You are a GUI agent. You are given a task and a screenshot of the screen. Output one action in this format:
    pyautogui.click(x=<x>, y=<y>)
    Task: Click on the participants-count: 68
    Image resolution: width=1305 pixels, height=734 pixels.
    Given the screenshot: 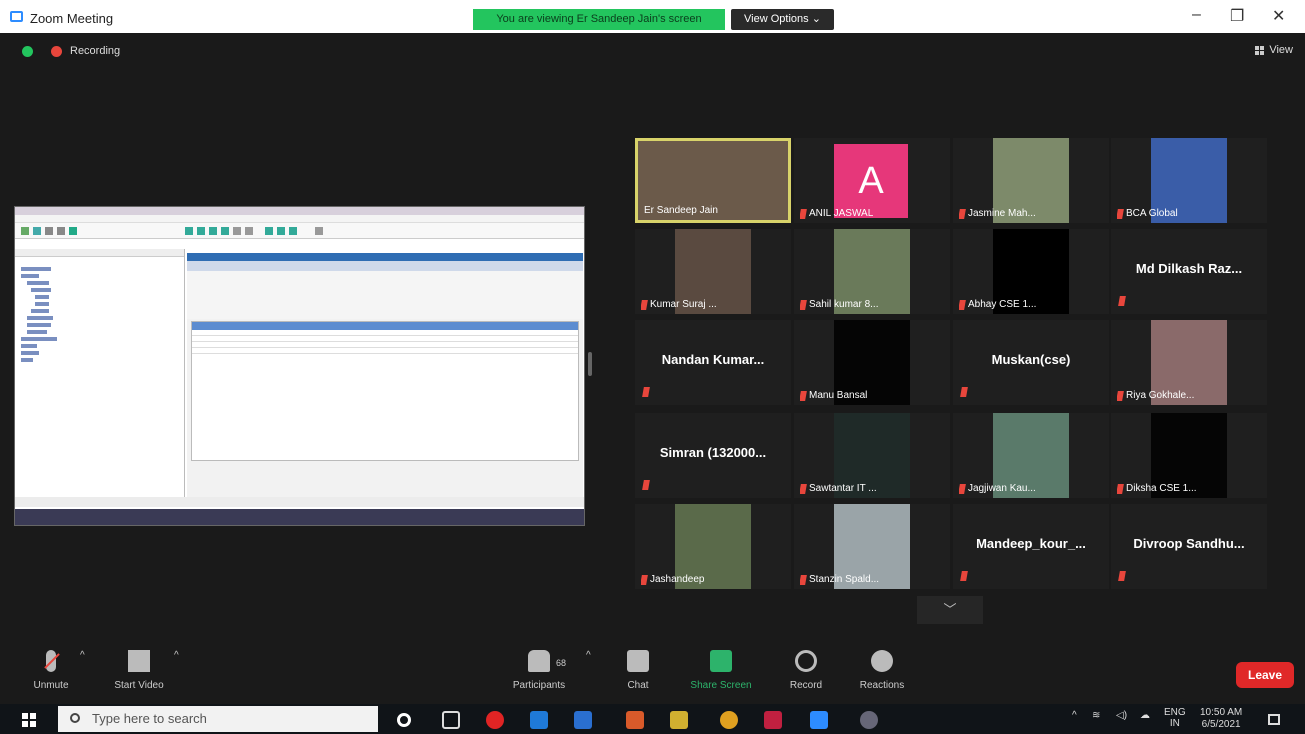 What is the action you would take?
    pyautogui.click(x=561, y=663)
    